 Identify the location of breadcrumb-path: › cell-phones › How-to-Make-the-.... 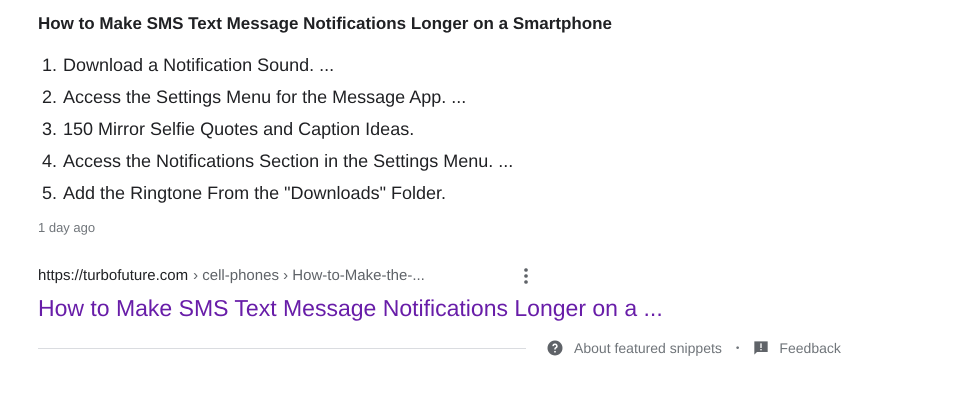
(309, 276).